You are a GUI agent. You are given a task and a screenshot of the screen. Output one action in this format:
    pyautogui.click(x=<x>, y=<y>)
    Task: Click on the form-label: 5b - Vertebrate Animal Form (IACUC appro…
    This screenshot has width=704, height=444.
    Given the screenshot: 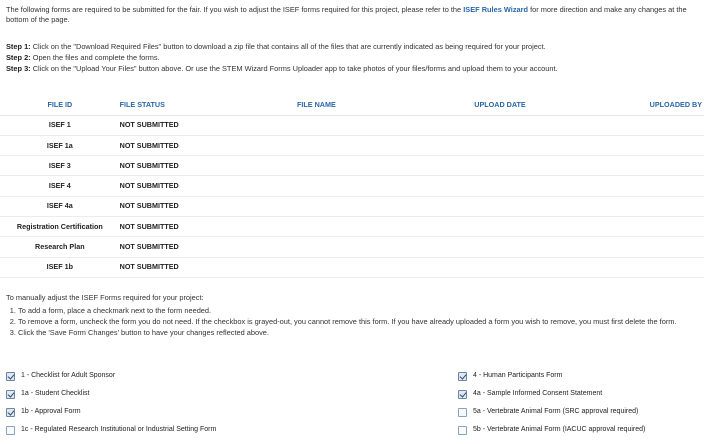 What is the action you would take?
    pyautogui.click(x=559, y=430)
    